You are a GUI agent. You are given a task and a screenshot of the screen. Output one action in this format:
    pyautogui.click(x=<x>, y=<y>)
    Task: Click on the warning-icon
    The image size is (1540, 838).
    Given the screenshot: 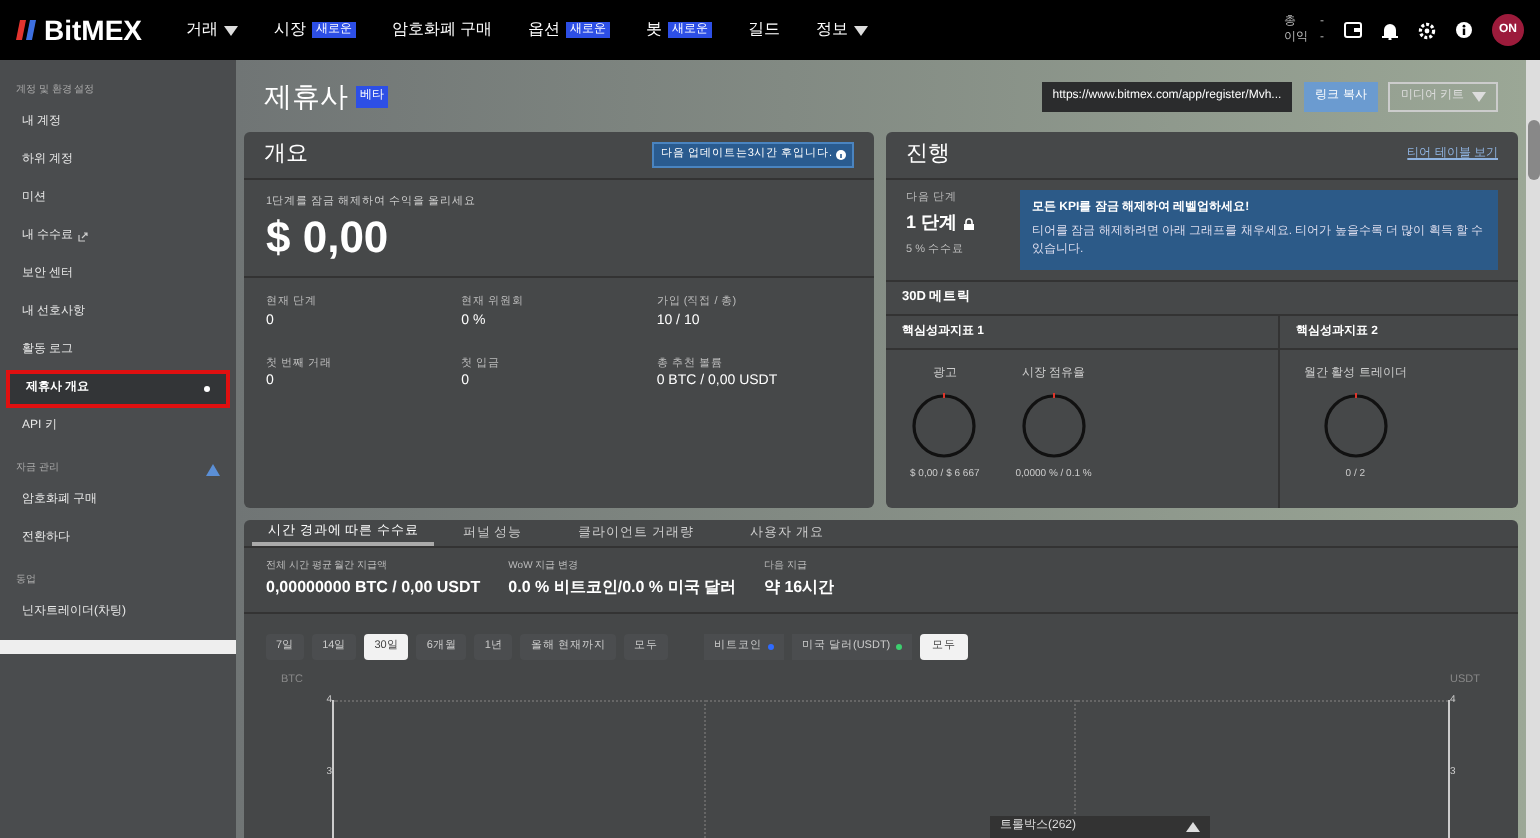 What is the action you would take?
    pyautogui.click(x=213, y=470)
    